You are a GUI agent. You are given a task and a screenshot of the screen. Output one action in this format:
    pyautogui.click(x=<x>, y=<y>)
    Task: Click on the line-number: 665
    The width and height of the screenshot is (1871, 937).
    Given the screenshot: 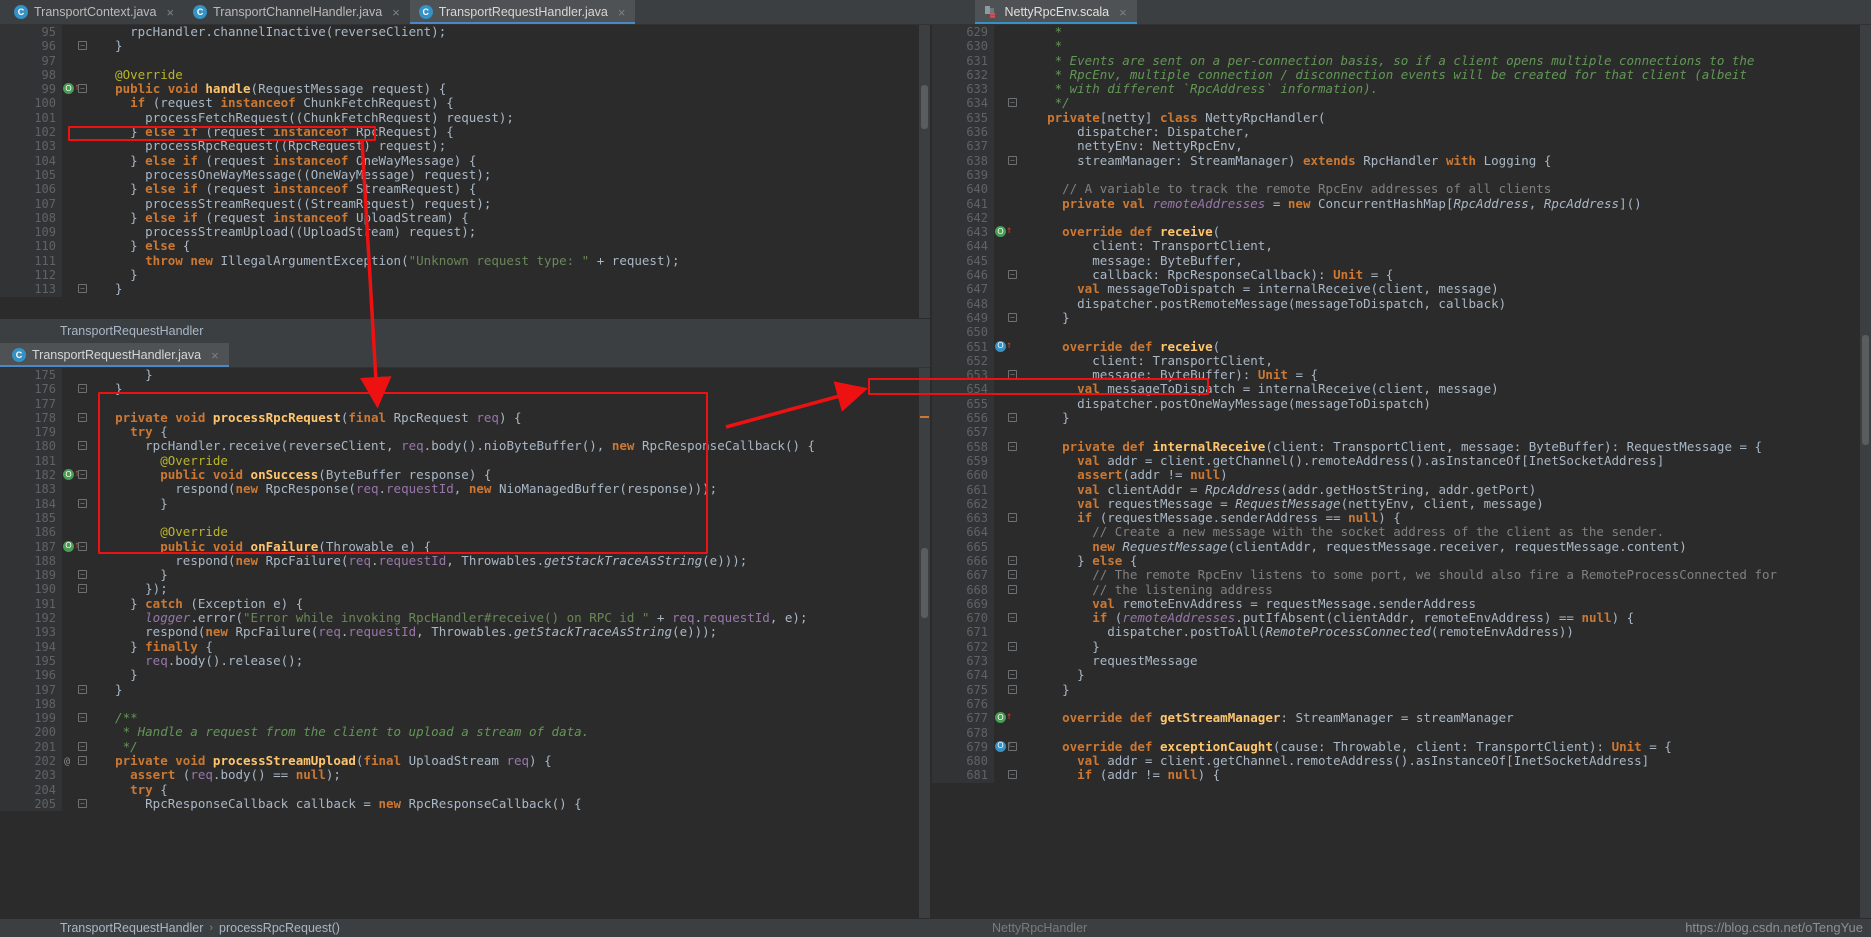 What is the action you would take?
    pyautogui.click(x=963, y=546)
    